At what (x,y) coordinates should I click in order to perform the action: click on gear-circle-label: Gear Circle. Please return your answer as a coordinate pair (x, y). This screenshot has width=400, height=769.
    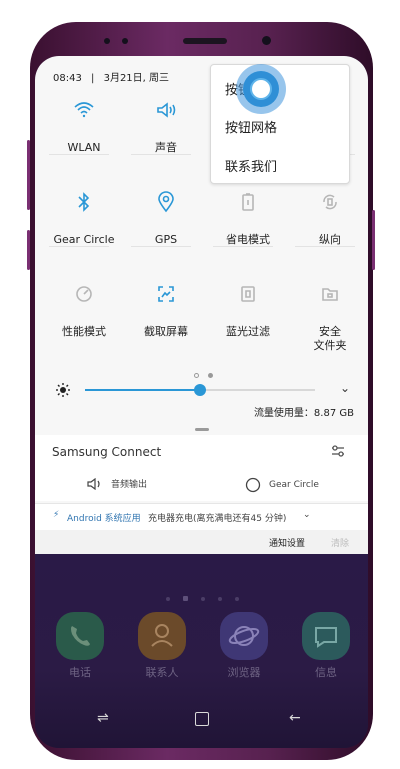
    Looking at the image, I should click on (294, 485).